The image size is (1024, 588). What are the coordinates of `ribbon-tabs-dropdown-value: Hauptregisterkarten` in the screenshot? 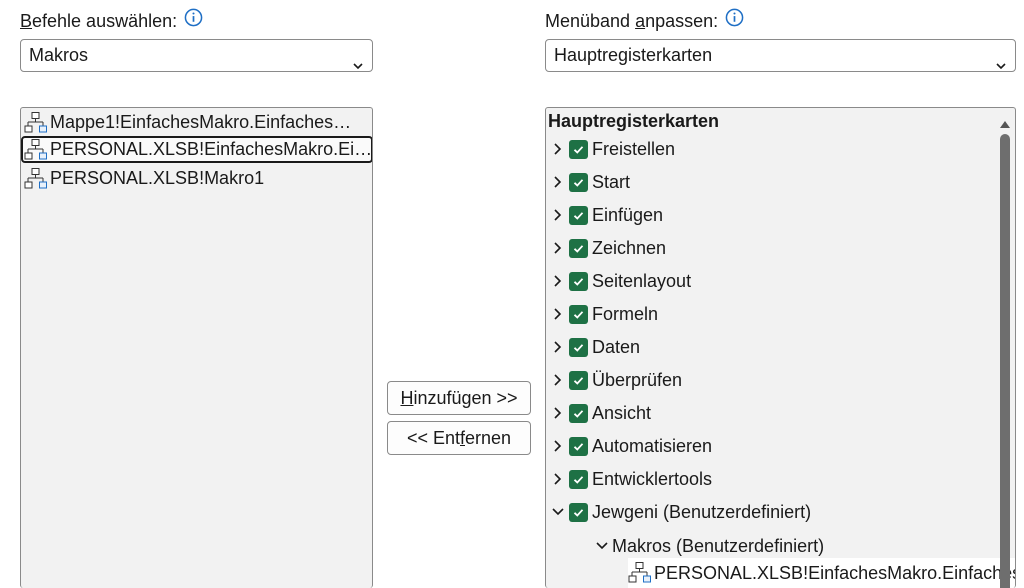 It's located at (633, 55).